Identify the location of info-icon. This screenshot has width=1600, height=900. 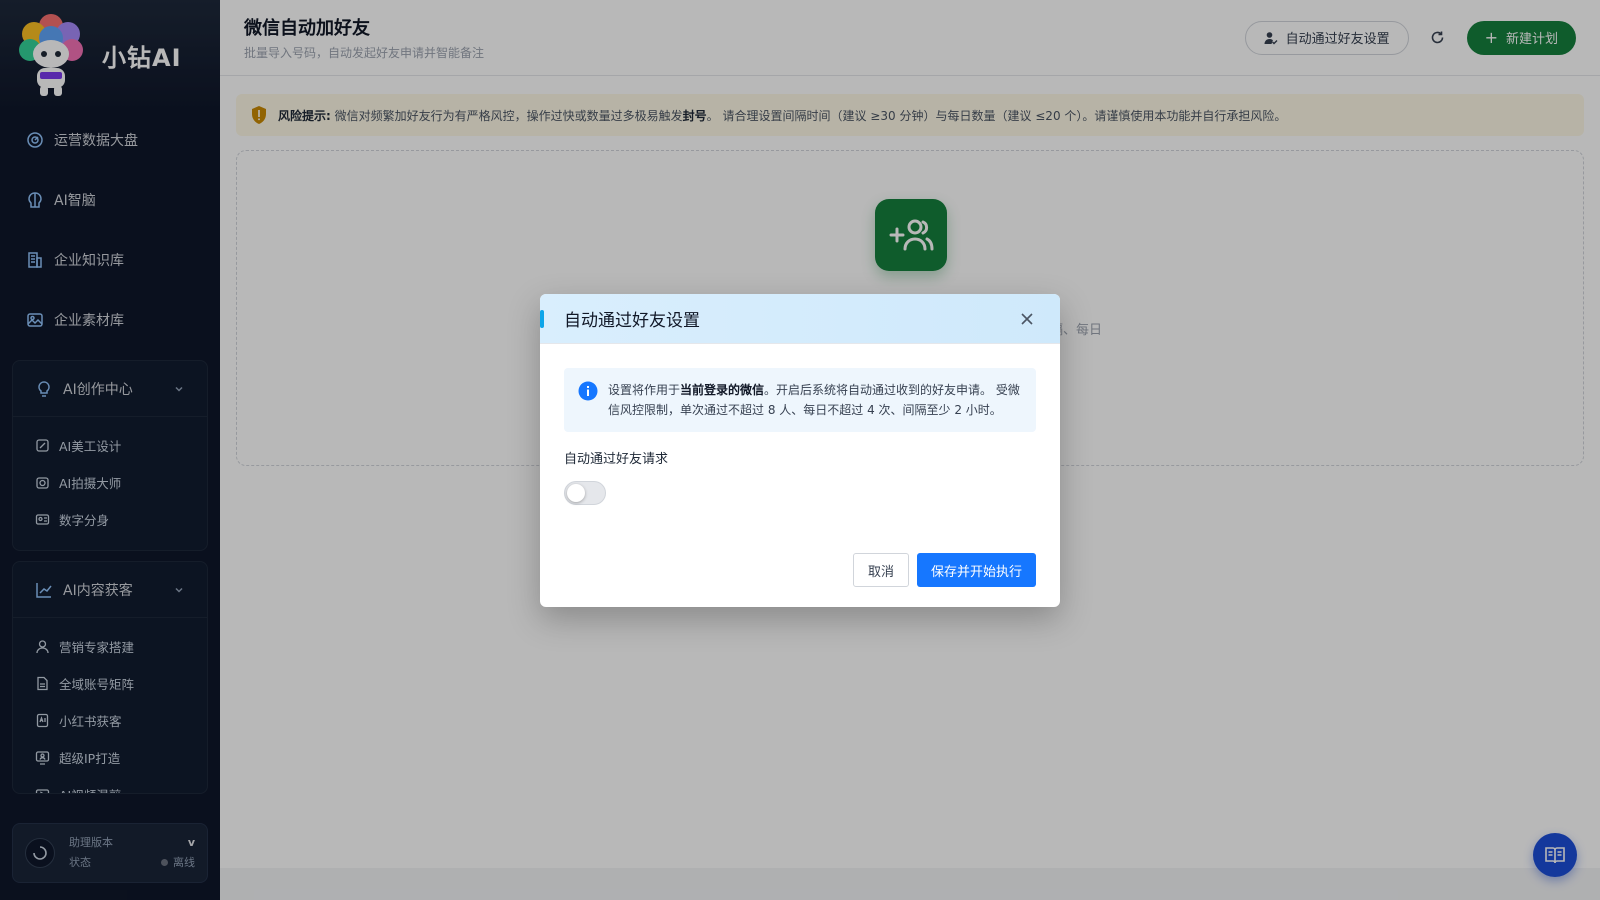
(588, 391).